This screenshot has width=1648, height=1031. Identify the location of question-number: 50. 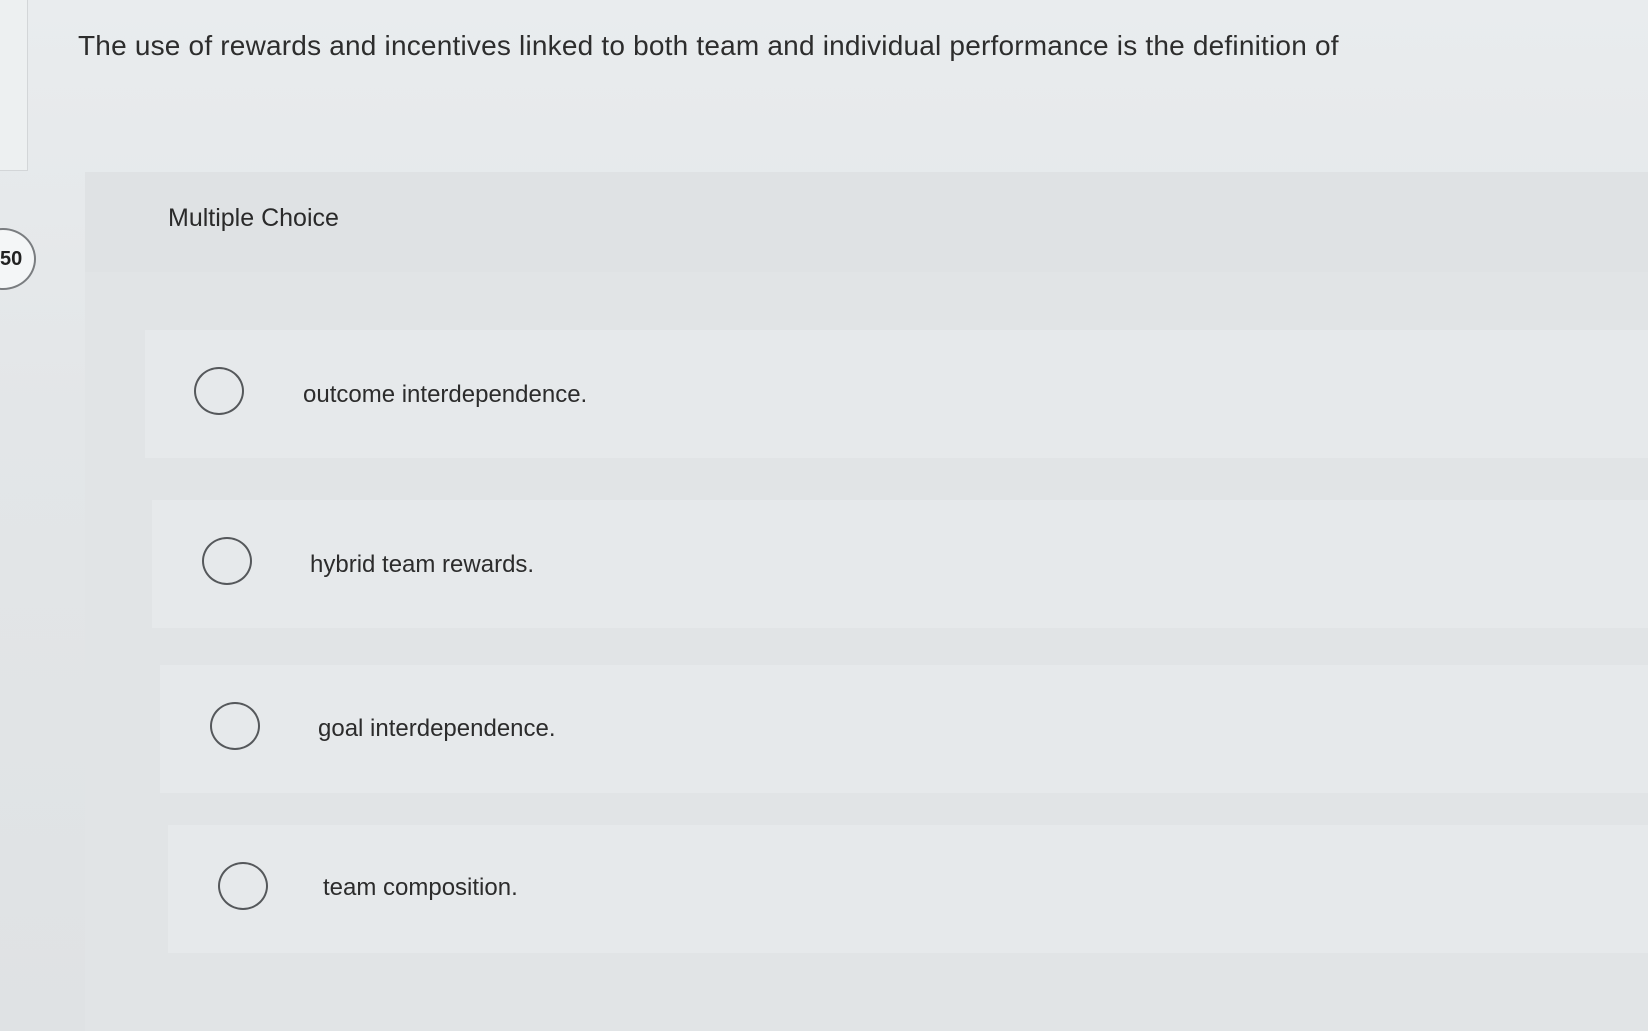
(11, 259).